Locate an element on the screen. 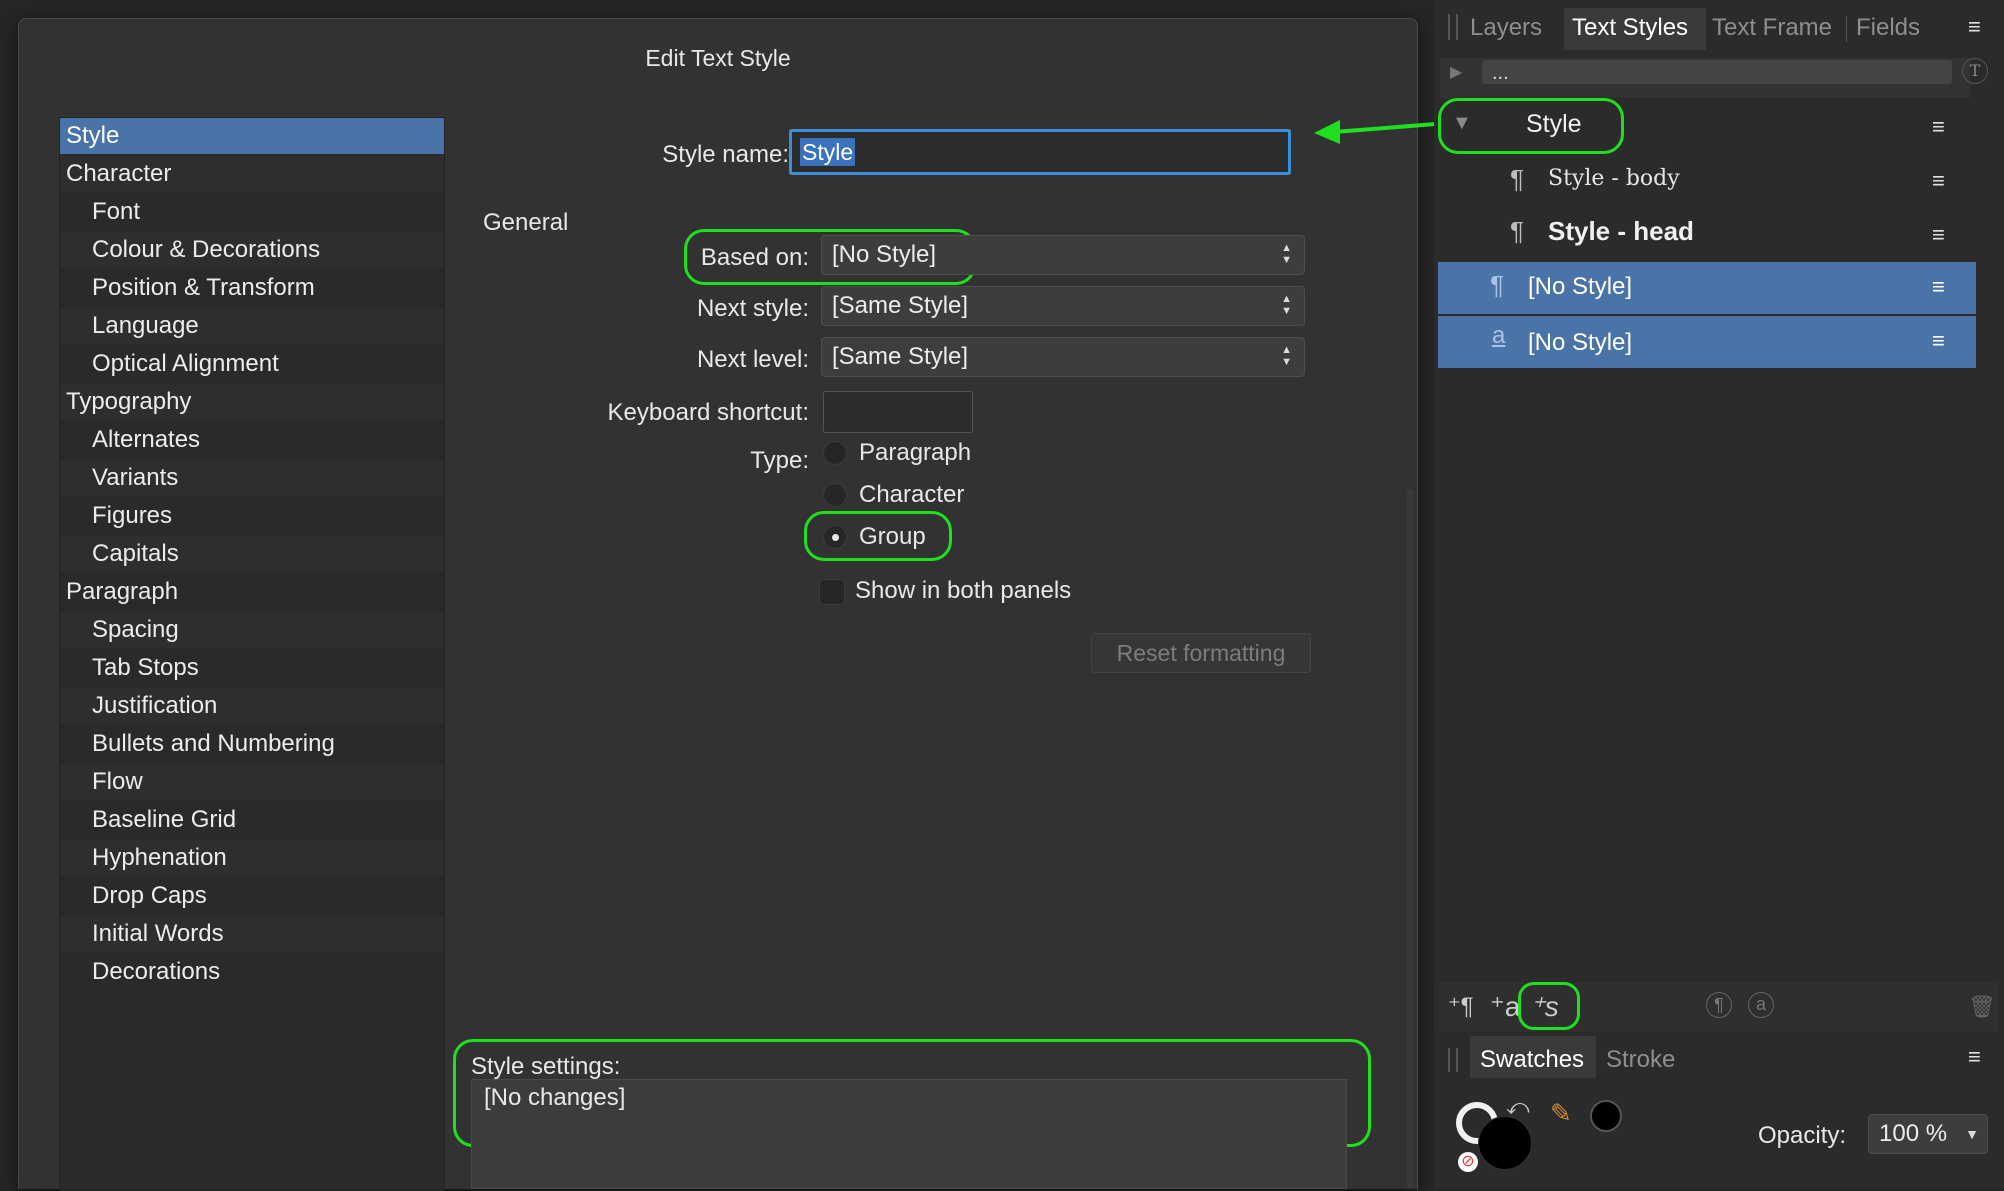 The width and height of the screenshot is (2004, 1191). expand-arrow-icon: ▶ is located at coordinates (1456, 72).